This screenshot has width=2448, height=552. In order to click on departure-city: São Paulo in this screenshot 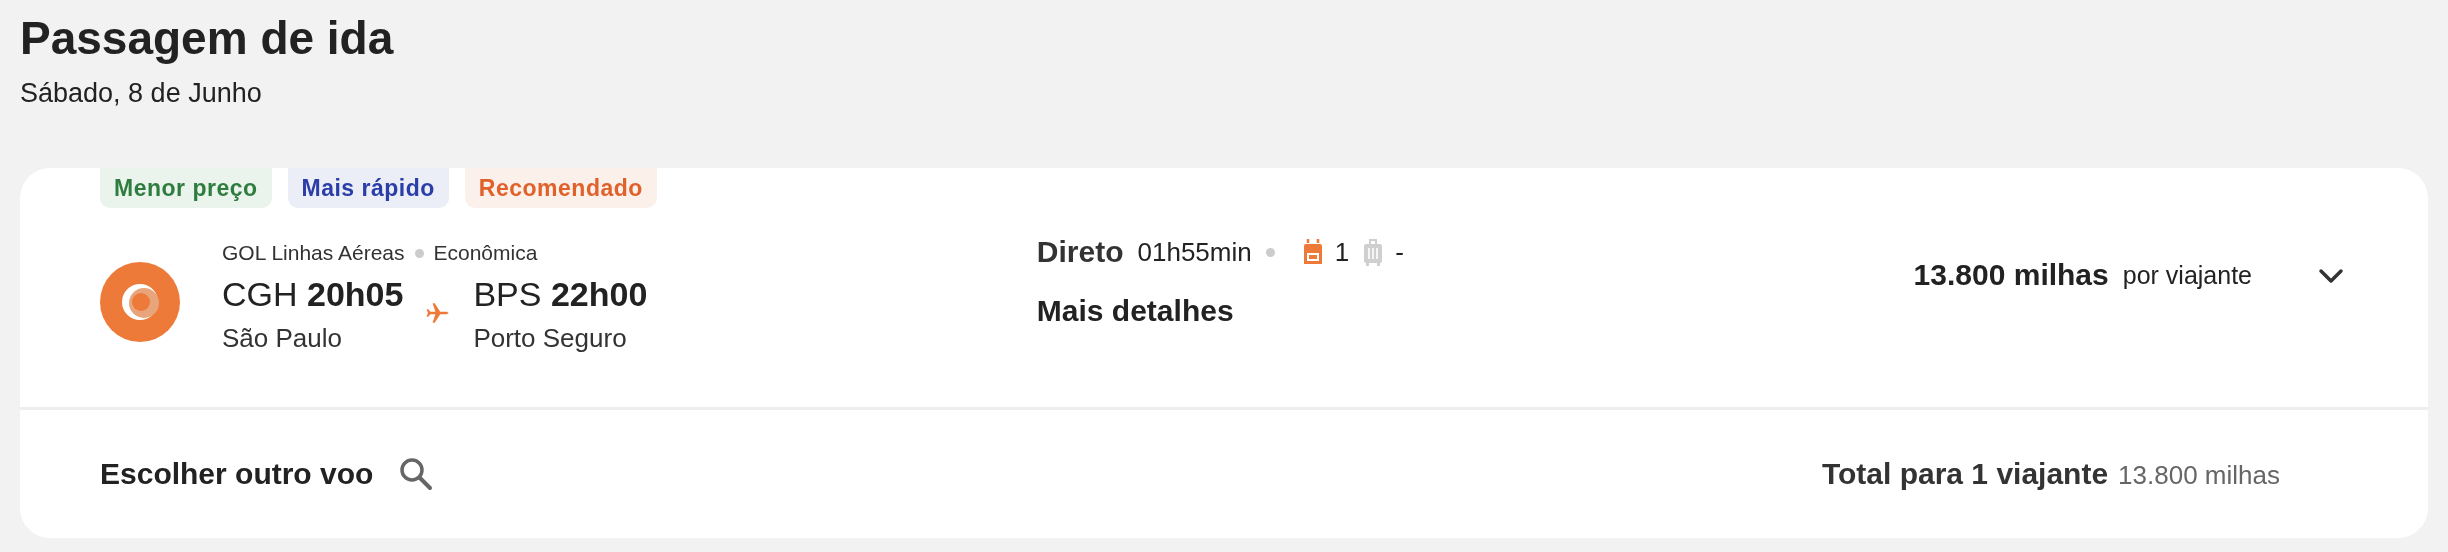, I will do `click(282, 338)`.